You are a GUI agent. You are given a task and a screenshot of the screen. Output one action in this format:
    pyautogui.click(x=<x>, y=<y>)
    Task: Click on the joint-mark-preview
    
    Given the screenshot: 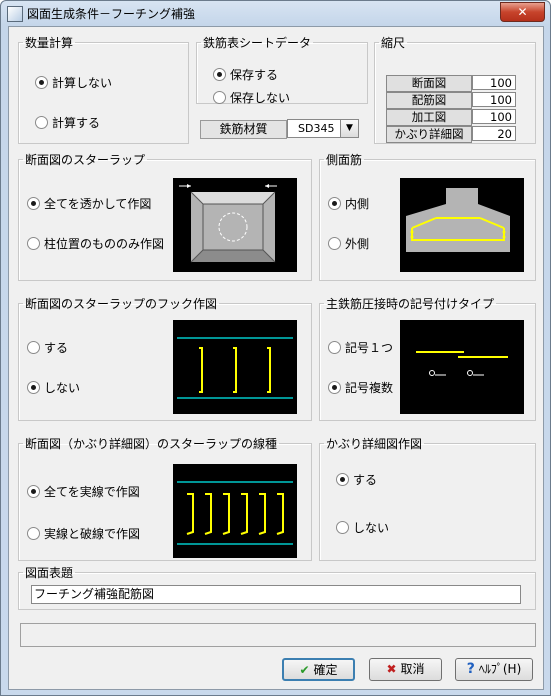 What is the action you would take?
    pyautogui.click(x=462, y=367)
    